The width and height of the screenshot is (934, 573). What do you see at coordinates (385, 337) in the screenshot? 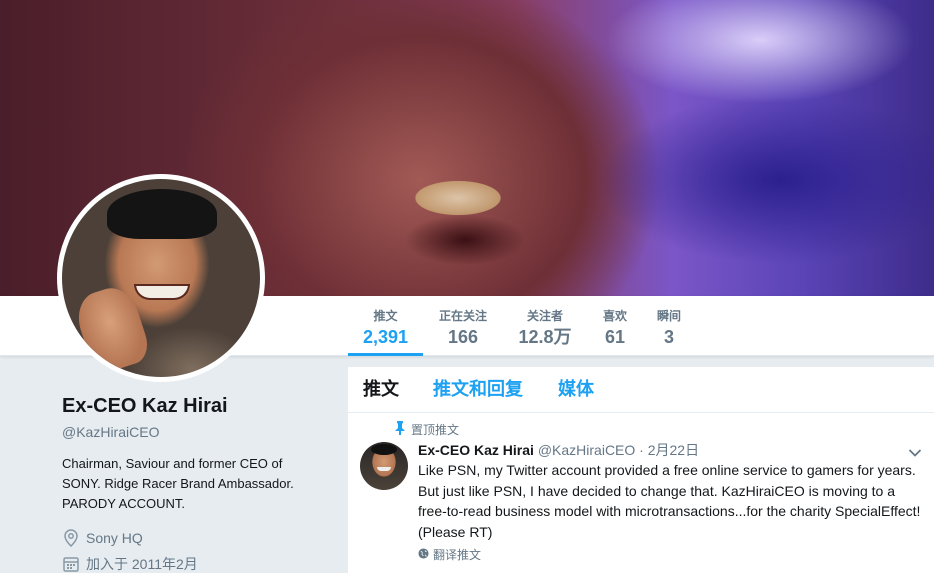
I see `stat-value: 2,391` at bounding box center [385, 337].